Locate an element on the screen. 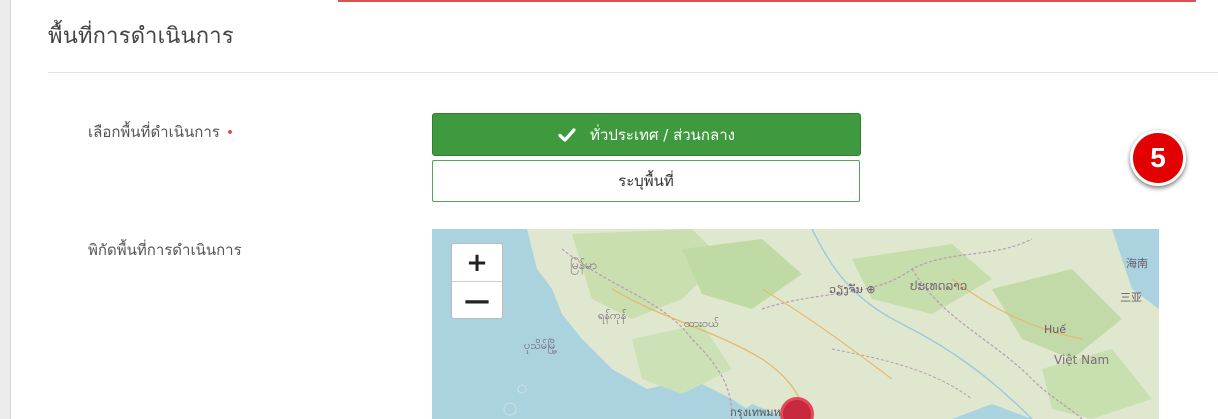 The width and height of the screenshot is (1218, 419). map-label-pathein: ပုသိမ်မြို့ is located at coordinates (541, 345).